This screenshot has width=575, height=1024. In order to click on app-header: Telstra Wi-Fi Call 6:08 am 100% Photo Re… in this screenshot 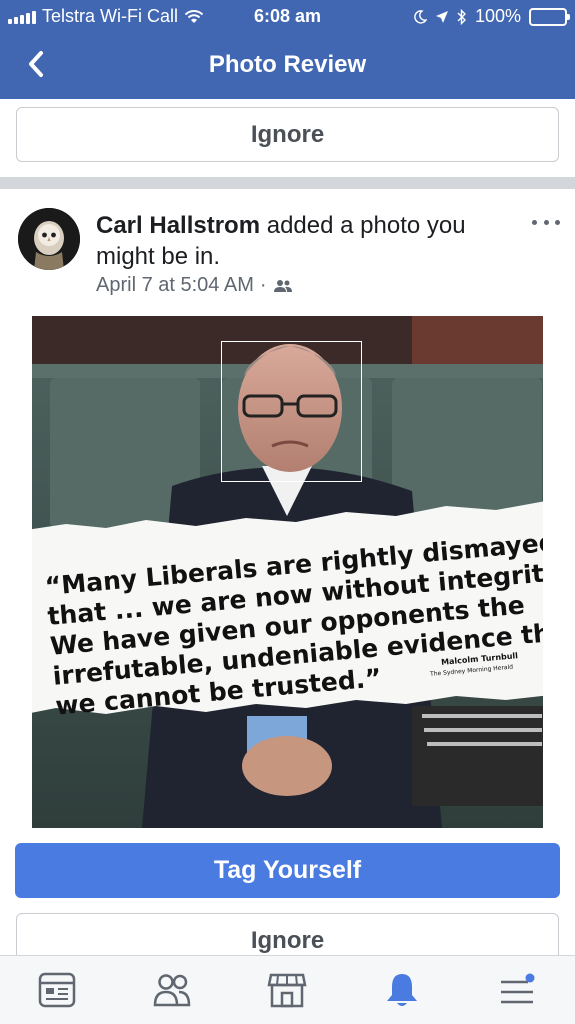, I will do `click(287, 49)`.